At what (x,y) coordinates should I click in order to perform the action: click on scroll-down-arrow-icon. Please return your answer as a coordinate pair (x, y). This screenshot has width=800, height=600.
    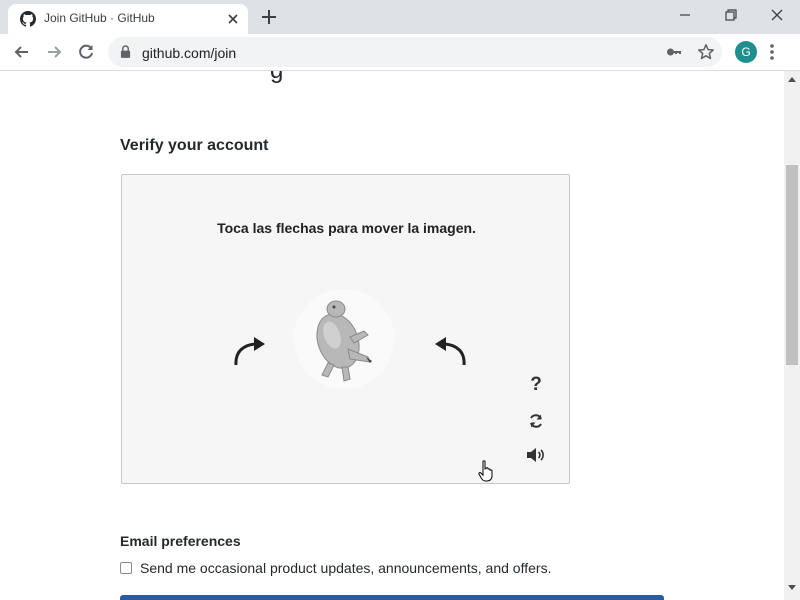
    Looking at the image, I should click on (792, 588).